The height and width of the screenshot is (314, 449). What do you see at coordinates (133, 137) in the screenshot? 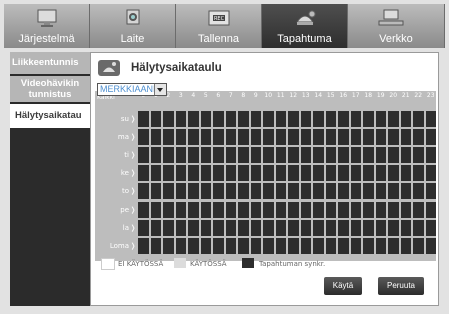
I see `day-select-icon: ❭` at bounding box center [133, 137].